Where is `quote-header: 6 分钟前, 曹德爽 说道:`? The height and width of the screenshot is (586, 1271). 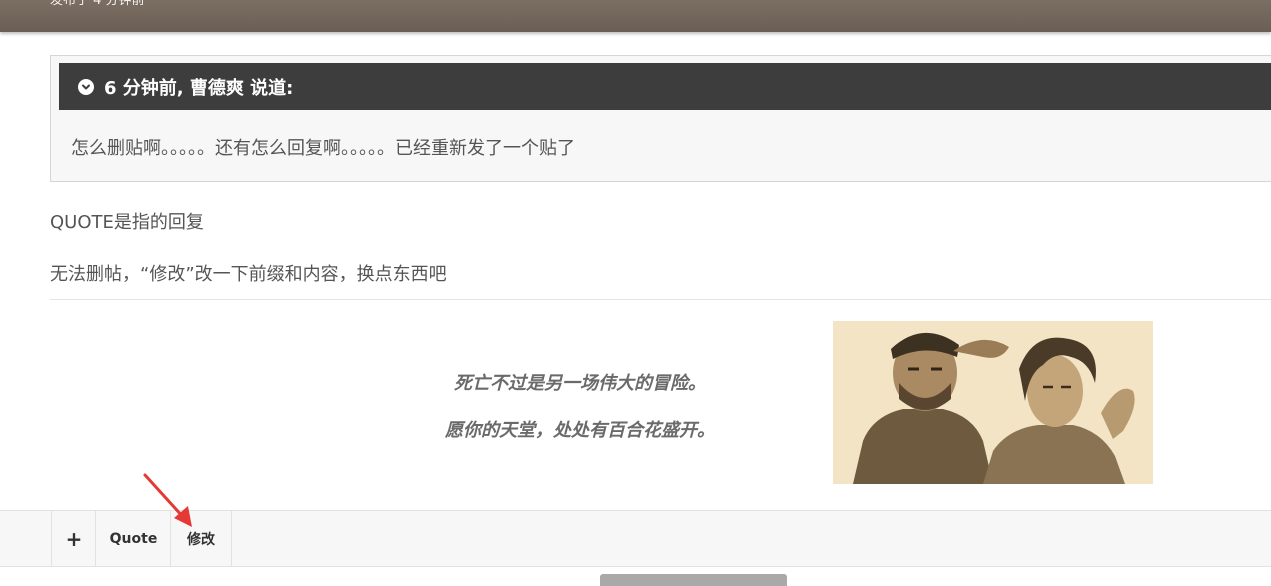 quote-header: 6 分钟前, 曹德爽 说道: is located at coordinates (665, 86).